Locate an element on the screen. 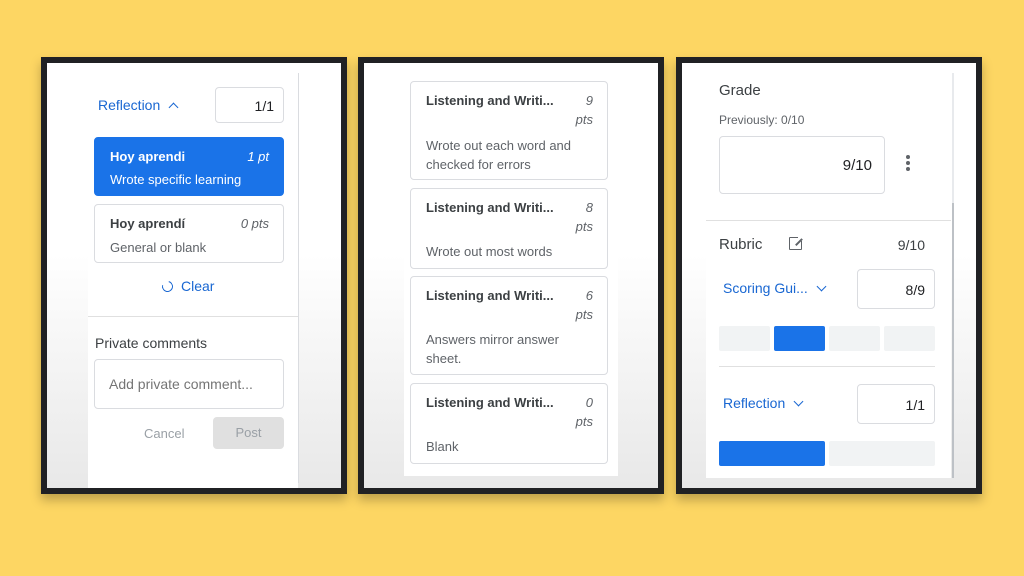 This screenshot has width=1024, height=576. level-points: 9 is located at coordinates (589, 100).